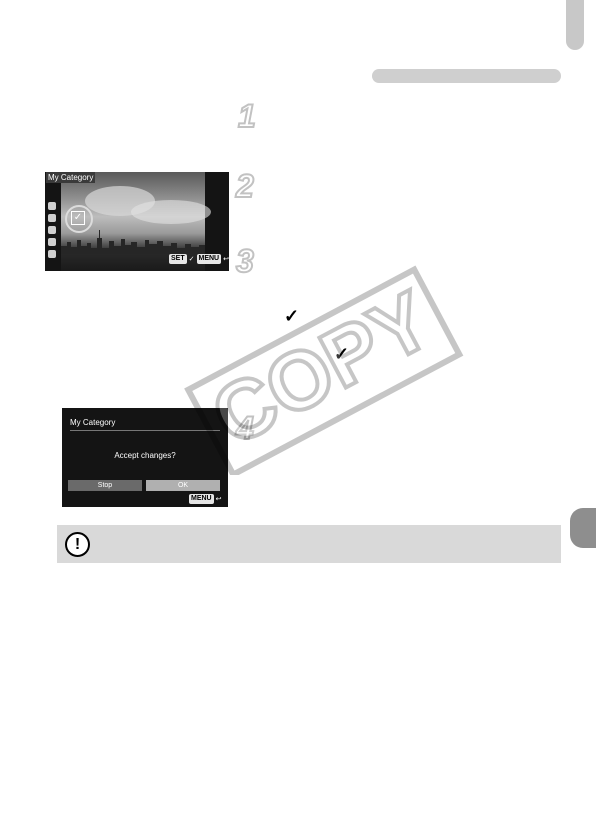  Describe the element at coordinates (77, 544) in the screenshot. I see `caution-icon: !` at that location.